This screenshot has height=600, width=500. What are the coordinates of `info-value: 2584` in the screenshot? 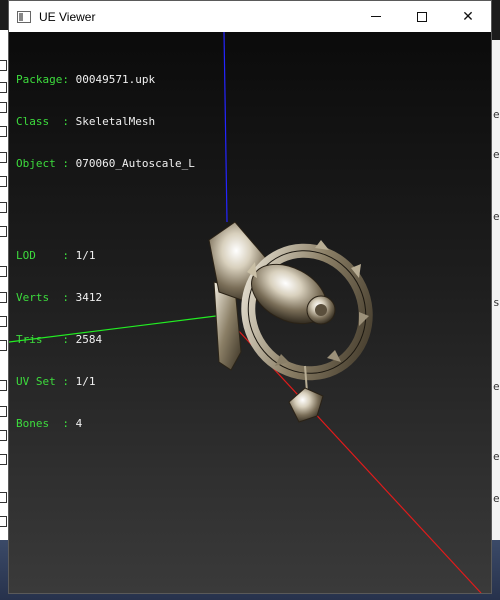 It's located at (89, 339).